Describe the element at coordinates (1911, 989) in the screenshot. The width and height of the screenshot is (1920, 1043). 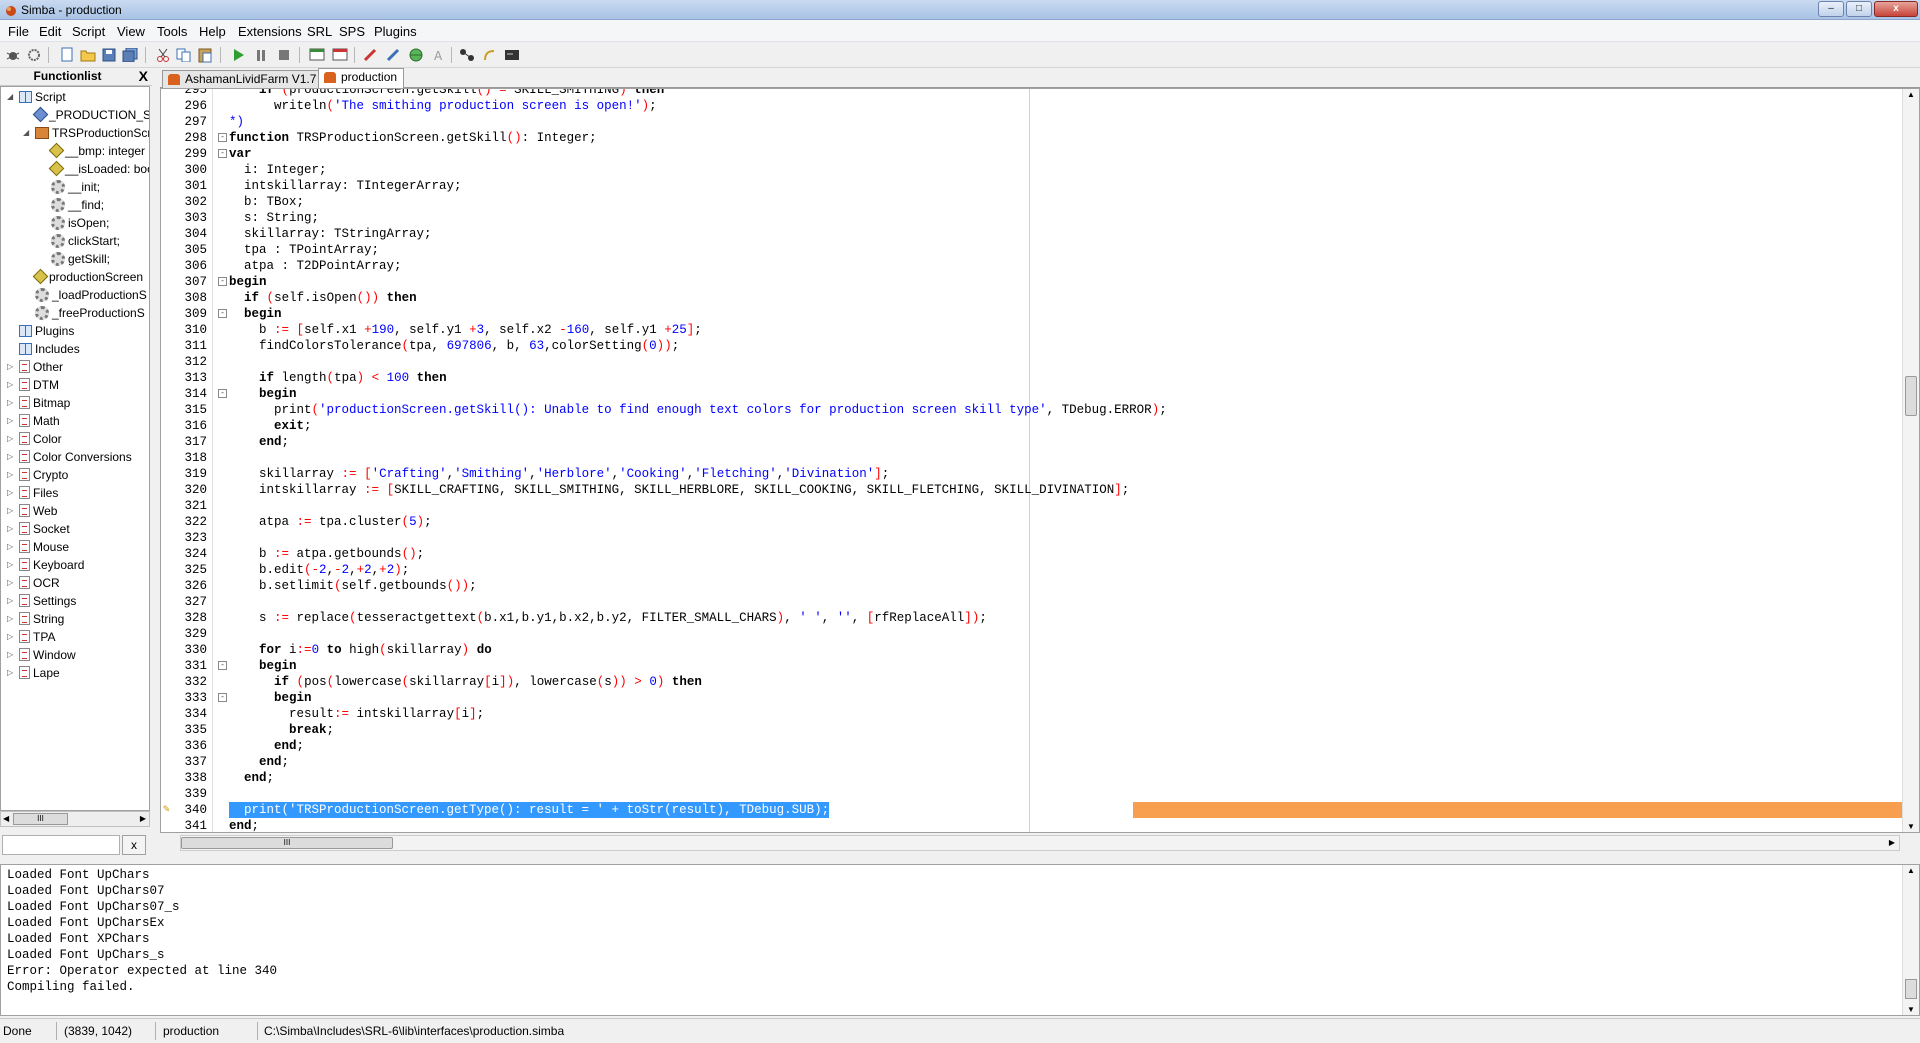
I see `output-vscroll-thumb` at that location.